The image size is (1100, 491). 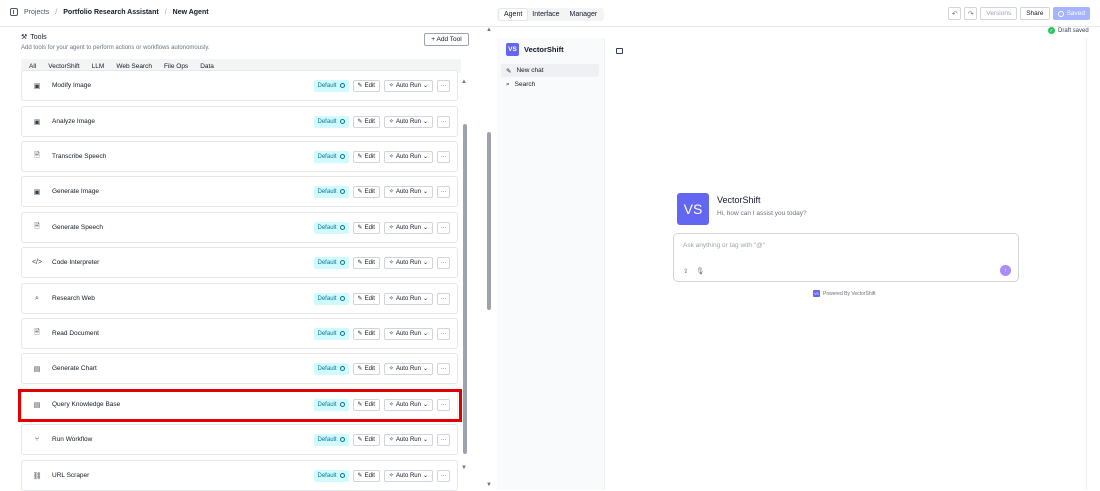 What do you see at coordinates (955, 13) in the screenshot?
I see `undo-button: ↶` at bounding box center [955, 13].